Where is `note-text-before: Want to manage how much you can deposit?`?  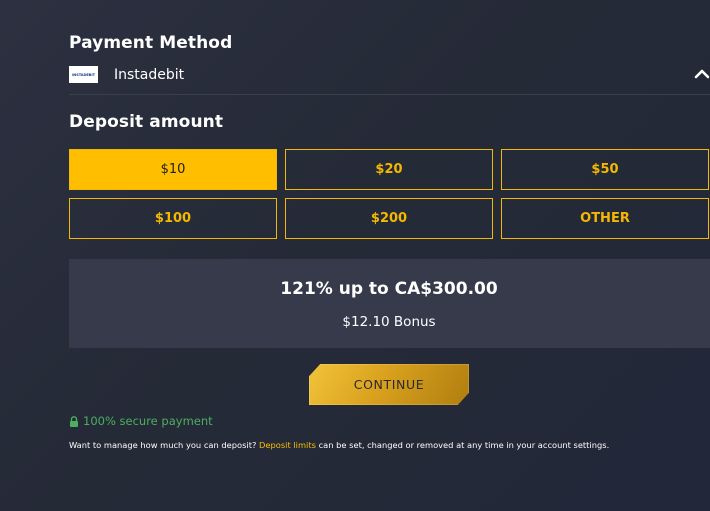
note-text-before: Want to manage how much you can deposit? is located at coordinates (164, 445).